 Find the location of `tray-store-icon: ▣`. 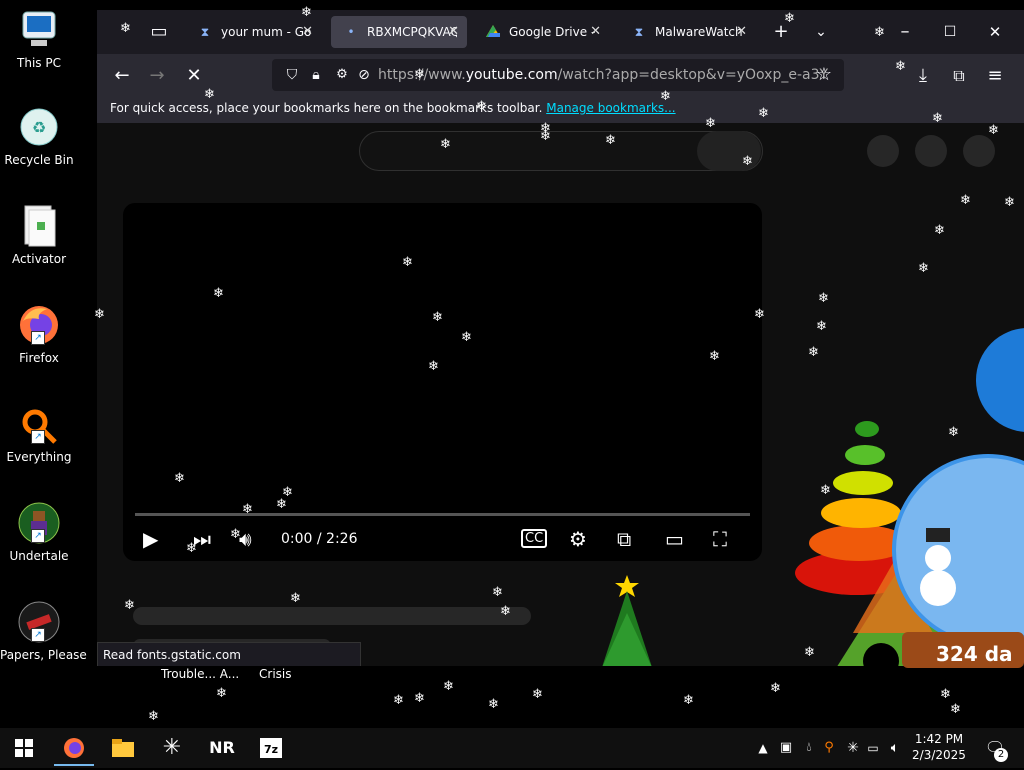

tray-store-icon: ▣ is located at coordinates (786, 748).